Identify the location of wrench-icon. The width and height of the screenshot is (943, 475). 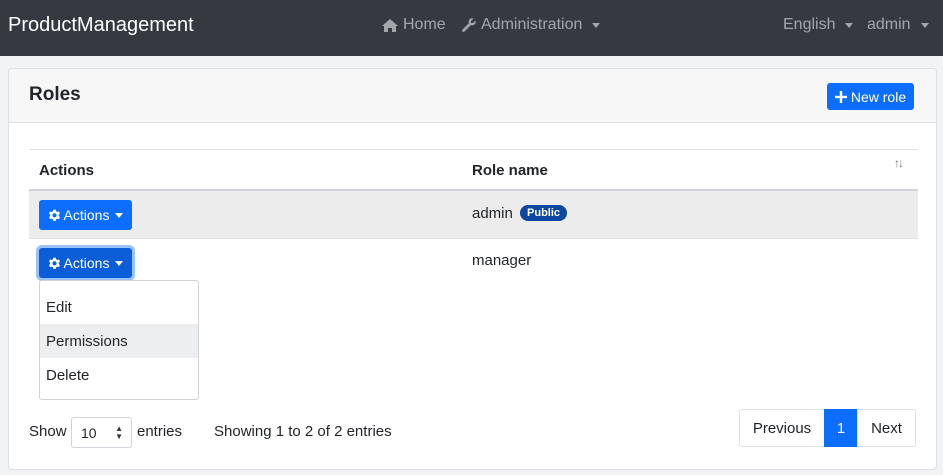
(469, 25).